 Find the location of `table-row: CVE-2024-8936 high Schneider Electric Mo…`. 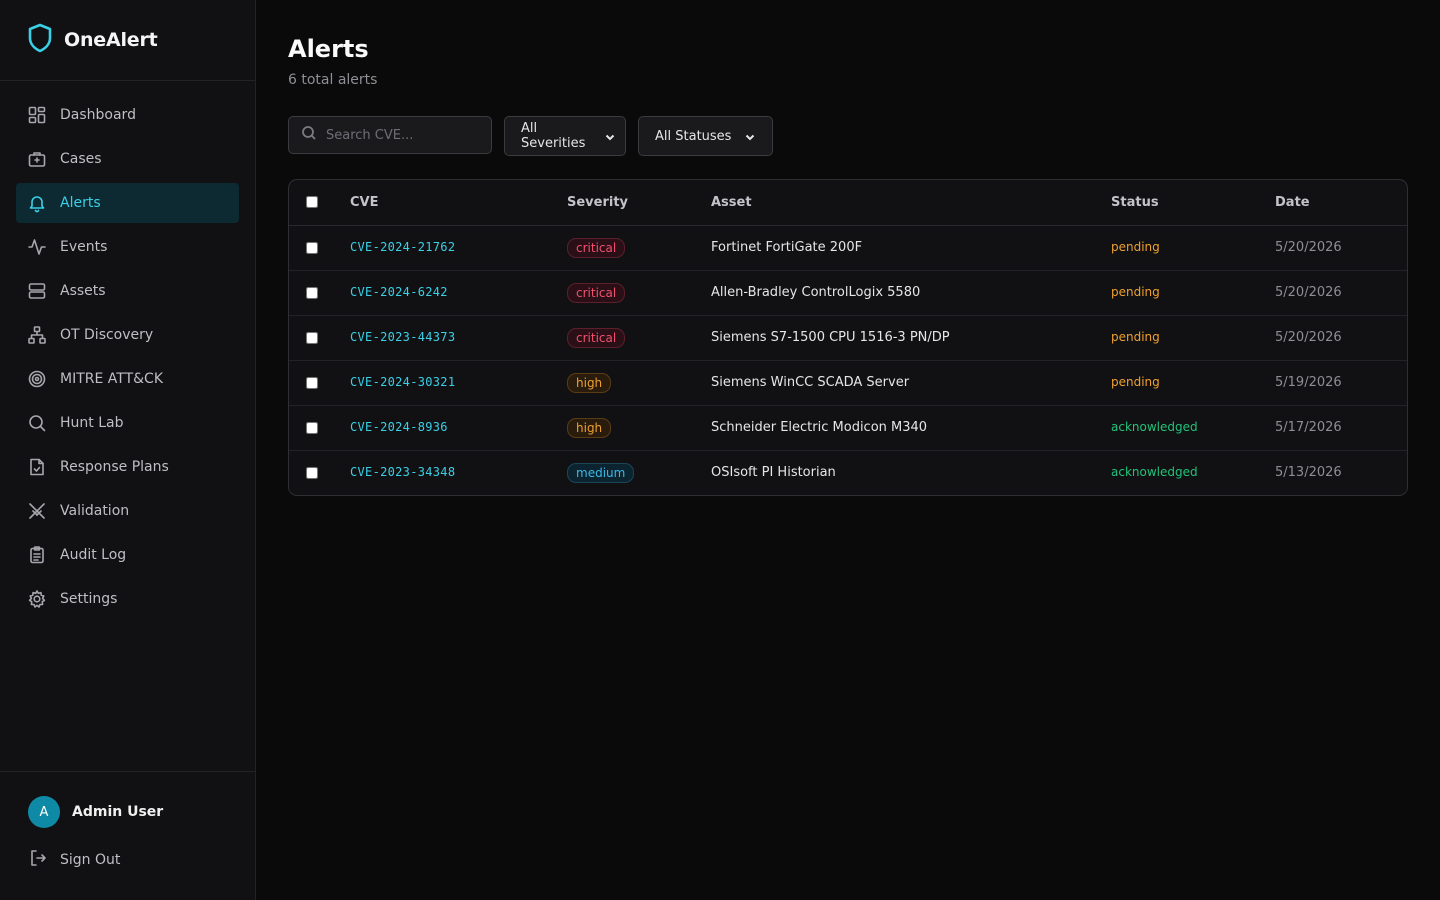

table-row: CVE-2024-8936 high Schneider Electric Mo… is located at coordinates (848, 428).